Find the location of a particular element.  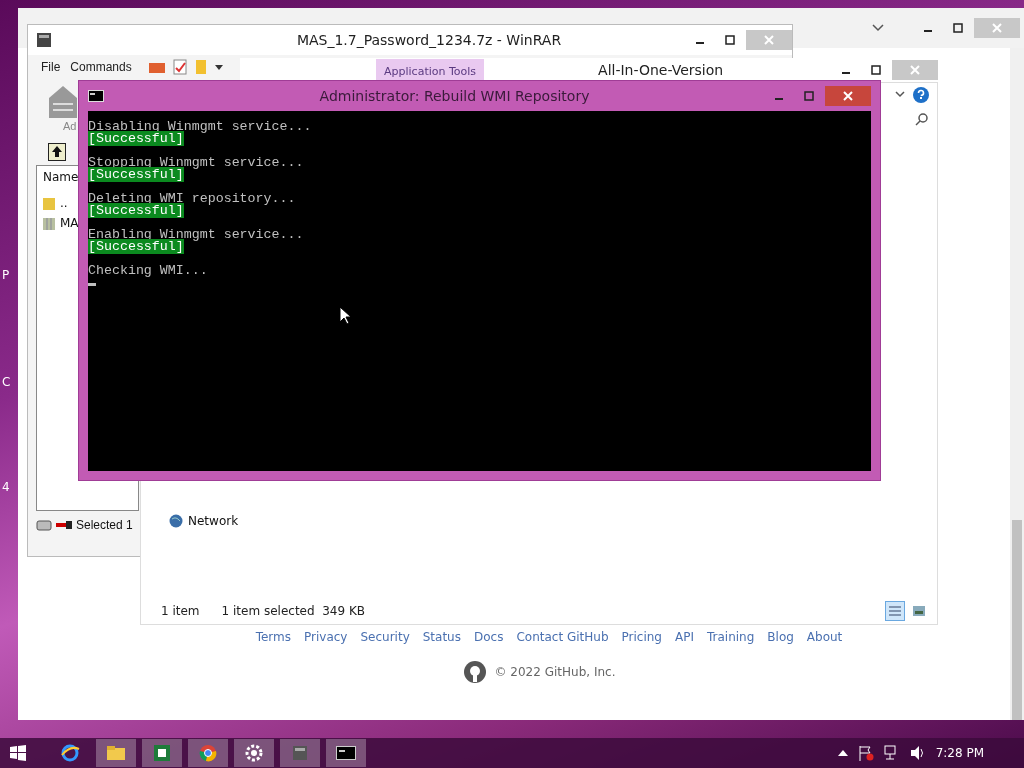

window-title: Administrator: Rebuild WMI Repository is located at coordinates (454, 96).